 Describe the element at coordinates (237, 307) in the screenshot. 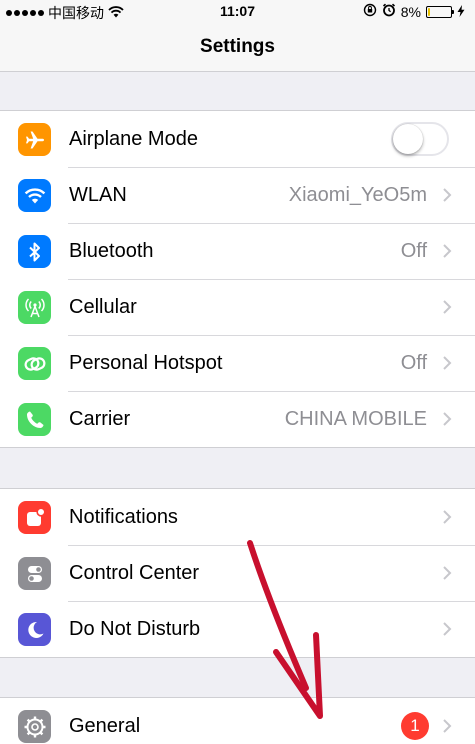

I see `settings-row-cellular: Cellular` at that location.